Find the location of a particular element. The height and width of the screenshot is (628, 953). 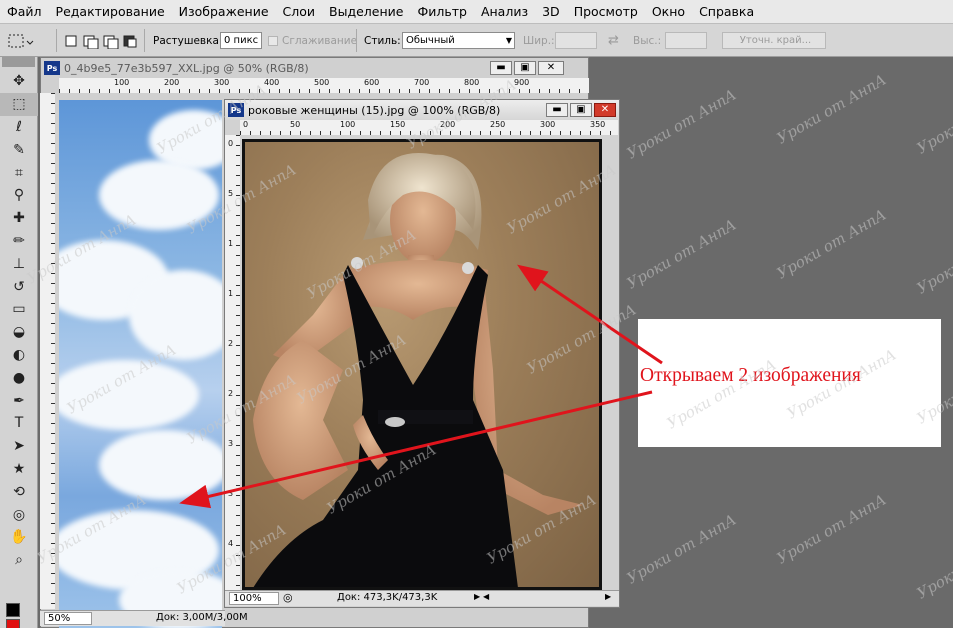

arrow-to-photo is located at coordinates (590, 314).